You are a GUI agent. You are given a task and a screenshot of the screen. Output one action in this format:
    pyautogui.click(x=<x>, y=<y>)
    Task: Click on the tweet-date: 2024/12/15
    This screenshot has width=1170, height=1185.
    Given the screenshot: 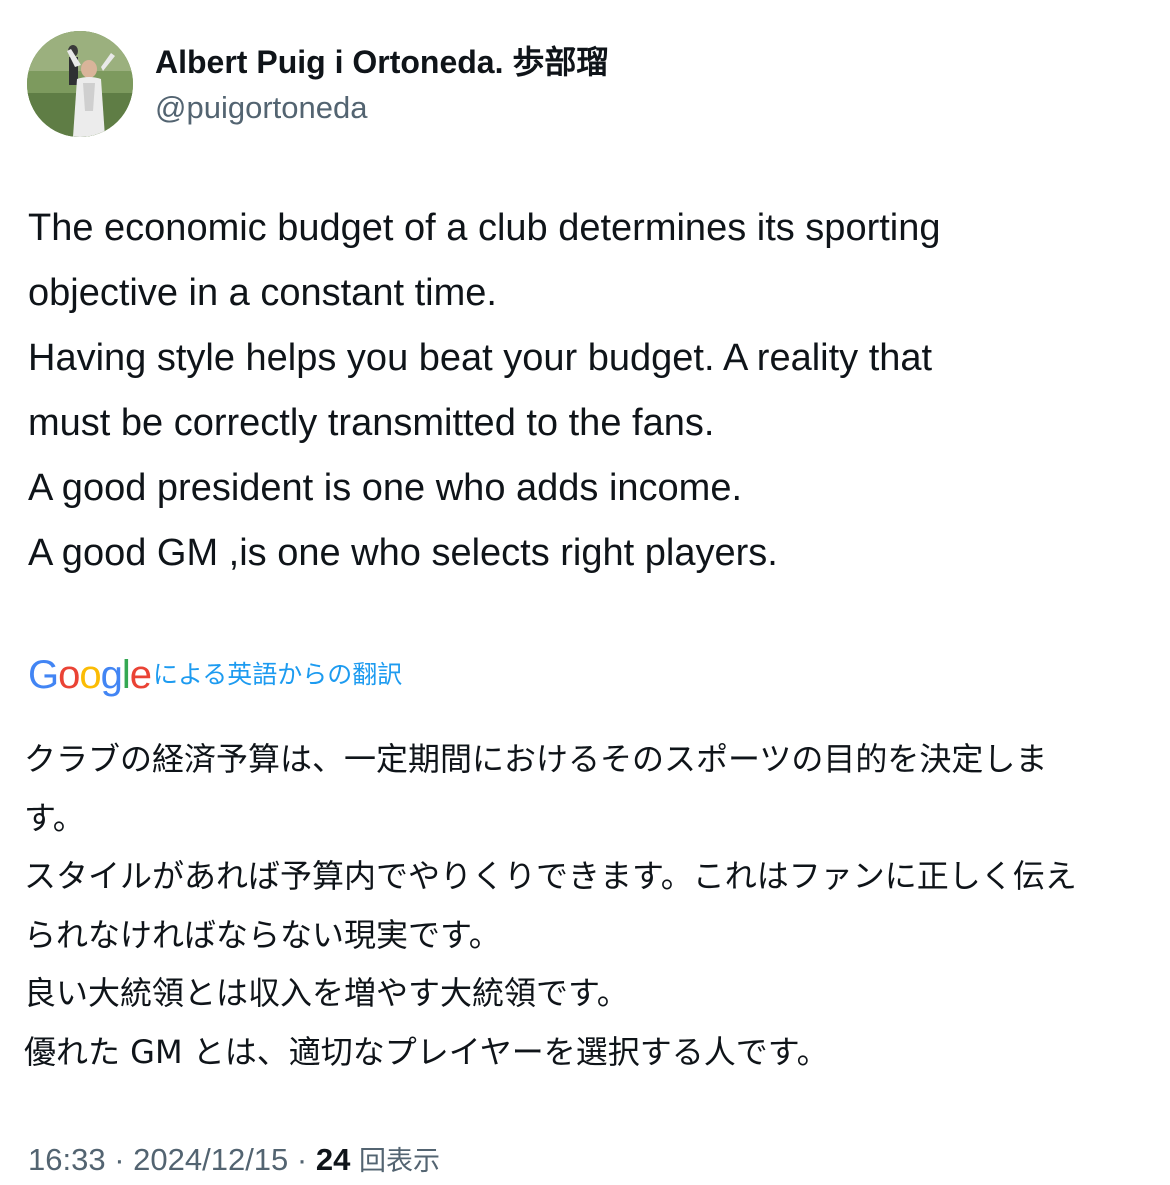 What is the action you would take?
    pyautogui.click(x=210, y=1159)
    